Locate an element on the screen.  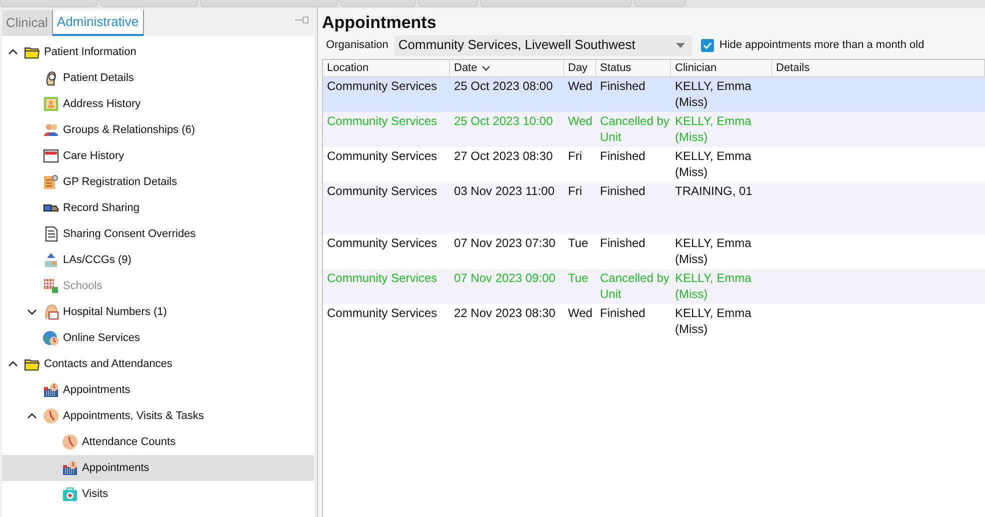
table-cell-text: TRAINING, 01 is located at coordinates (714, 191).